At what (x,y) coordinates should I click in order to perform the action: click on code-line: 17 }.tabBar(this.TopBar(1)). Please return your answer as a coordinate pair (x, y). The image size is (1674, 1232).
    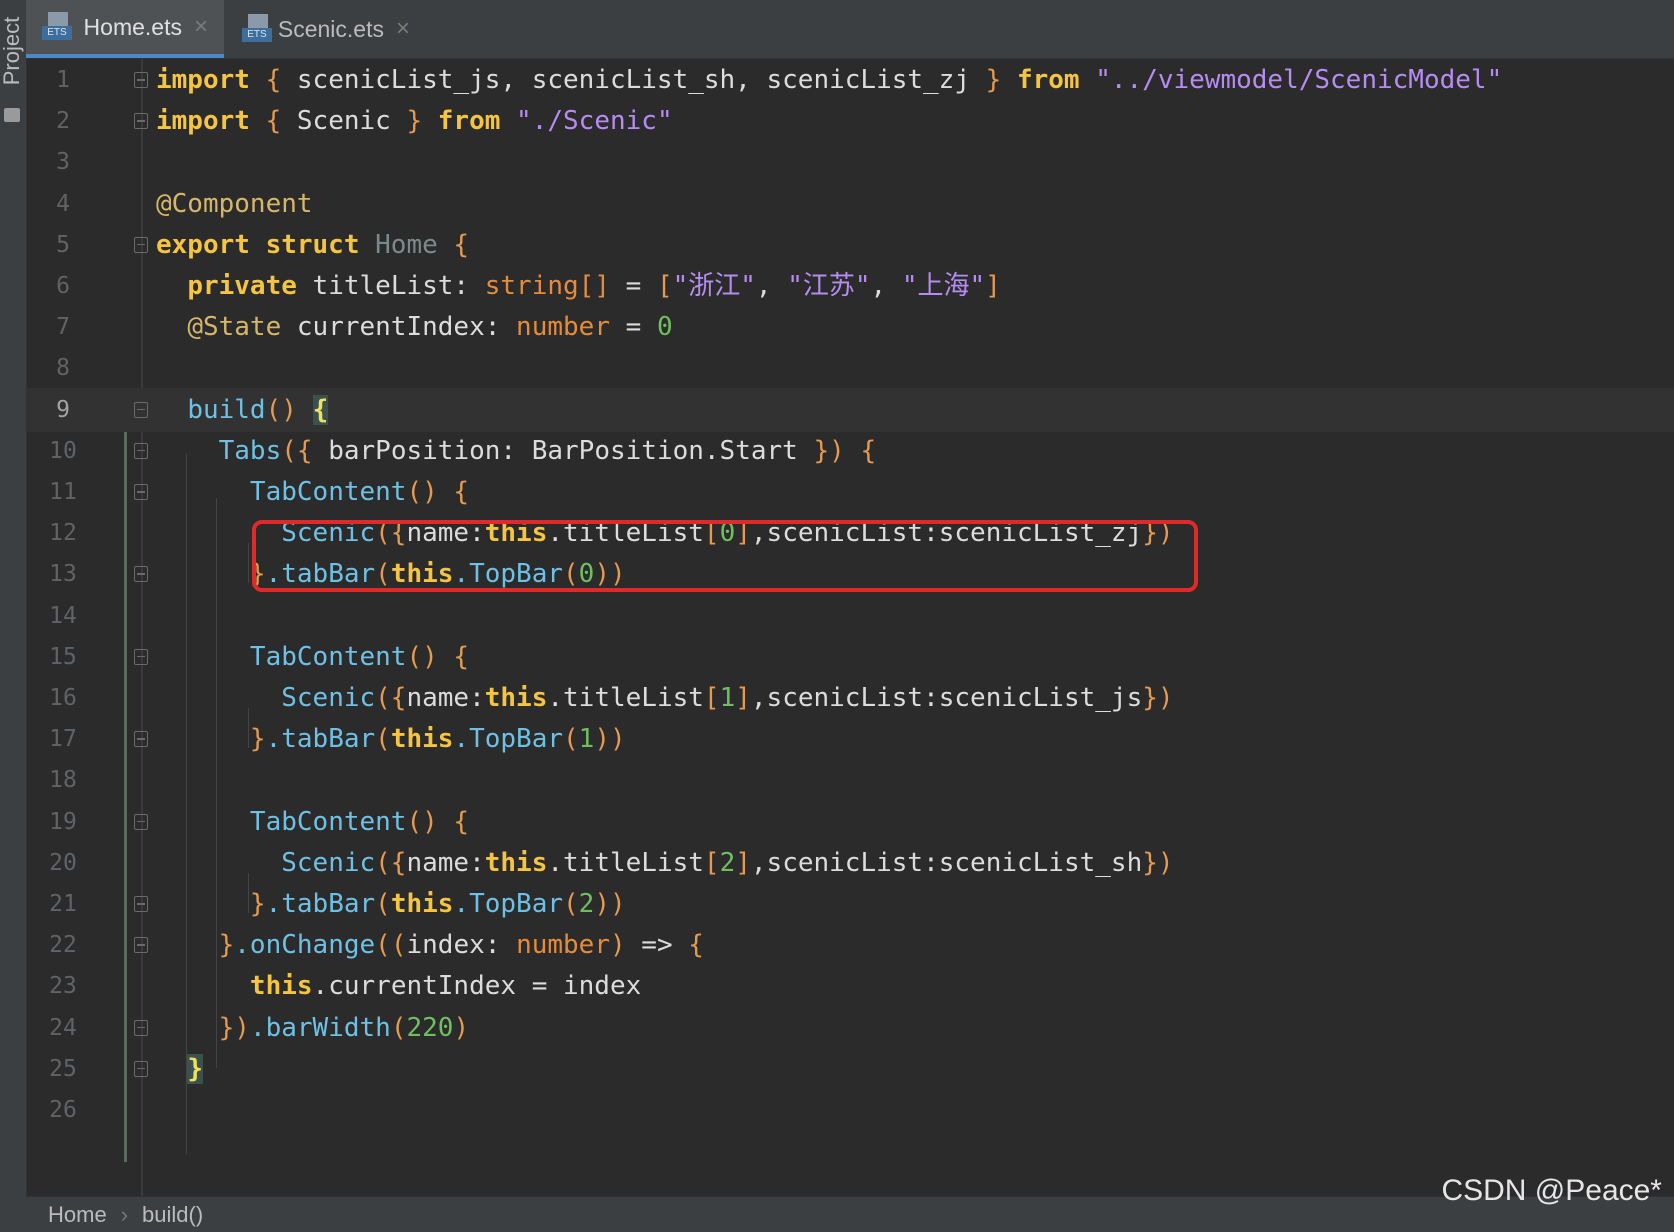
    Looking at the image, I should click on (850, 739).